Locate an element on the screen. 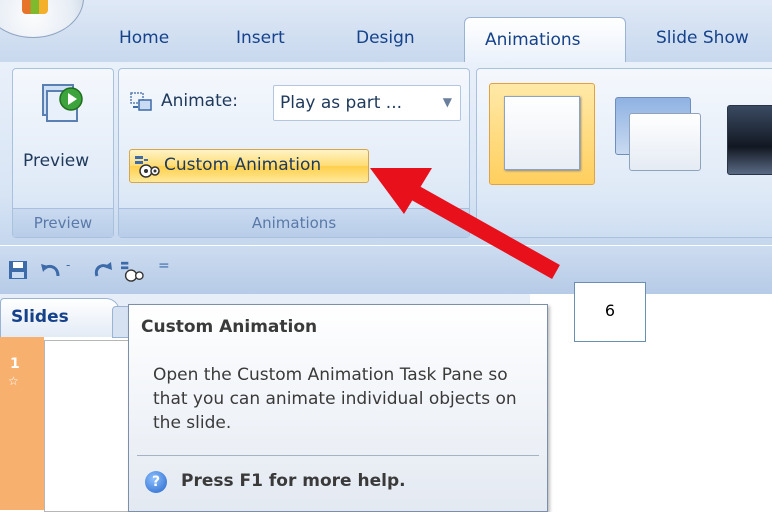 The height and width of the screenshot is (512, 772). save-icon is located at coordinates (18, 270).